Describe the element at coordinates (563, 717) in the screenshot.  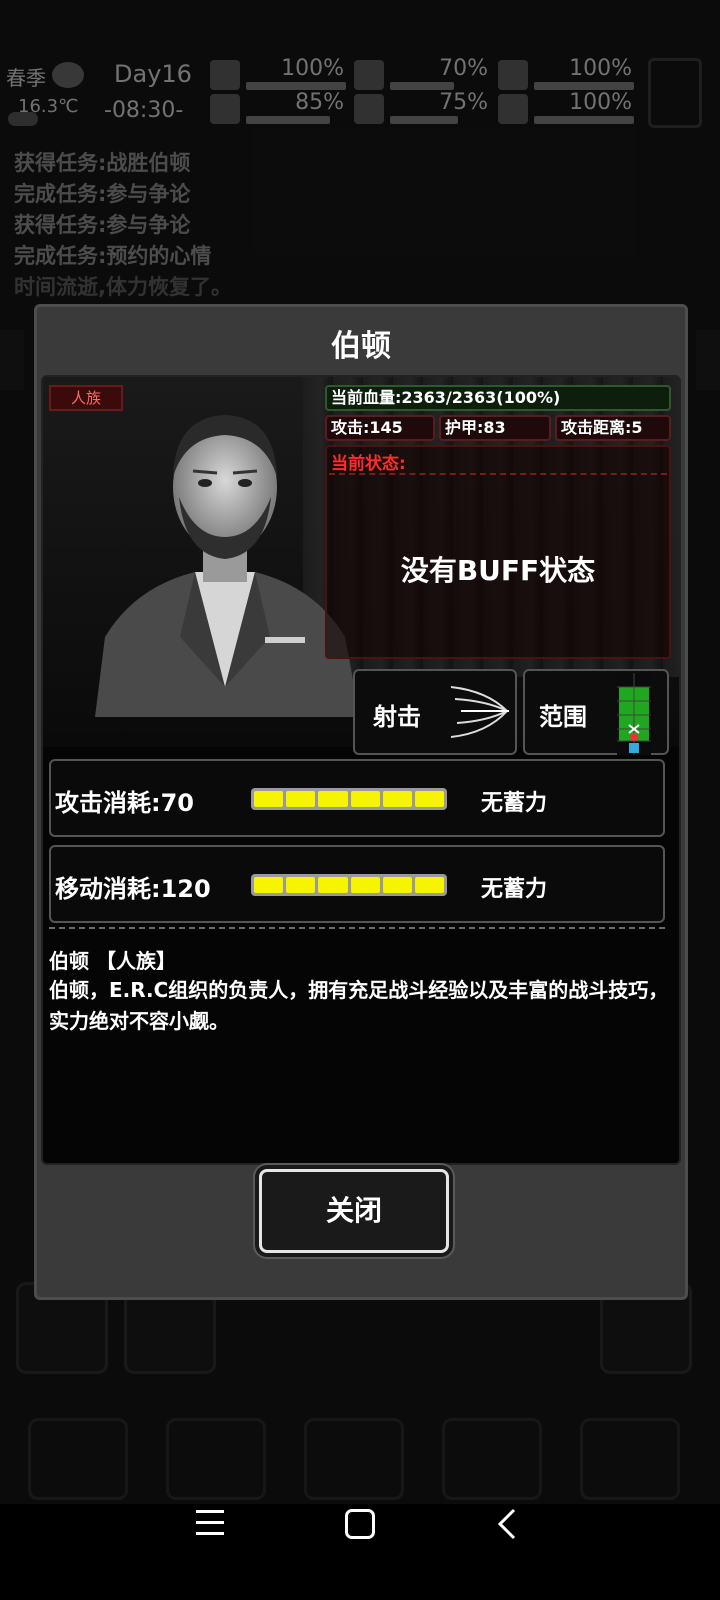
I see `skill-range-label: 范围` at that location.